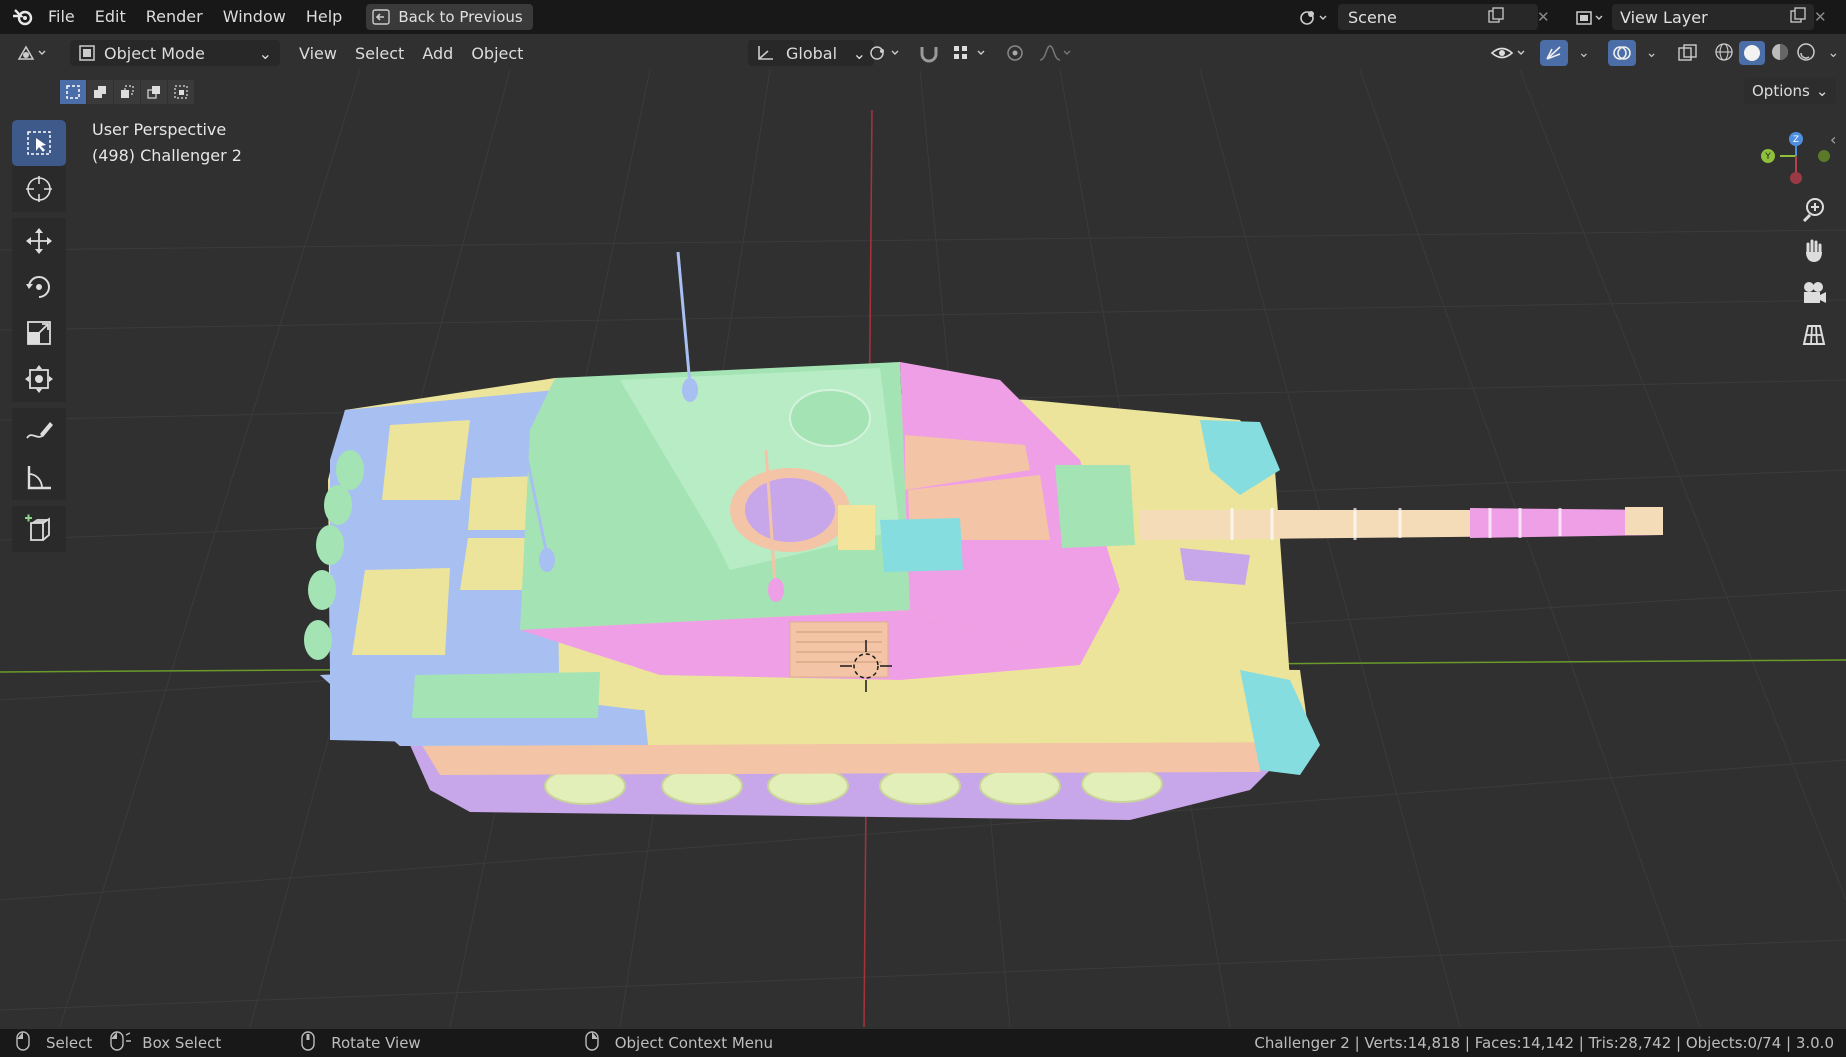 This screenshot has width=1846, height=1057. I want to click on select-box-icon, so click(39, 143).